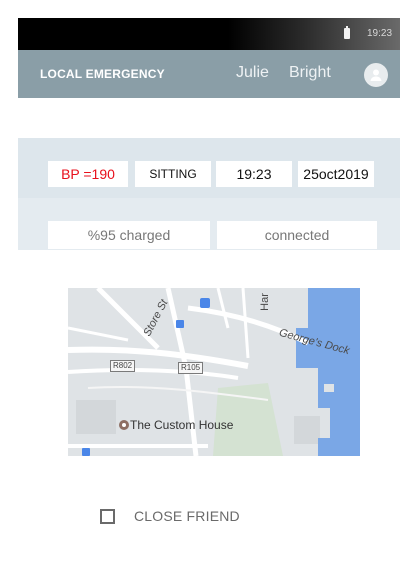 This screenshot has height=565, width=400. I want to click on road-shield-r105: R105, so click(191, 368).